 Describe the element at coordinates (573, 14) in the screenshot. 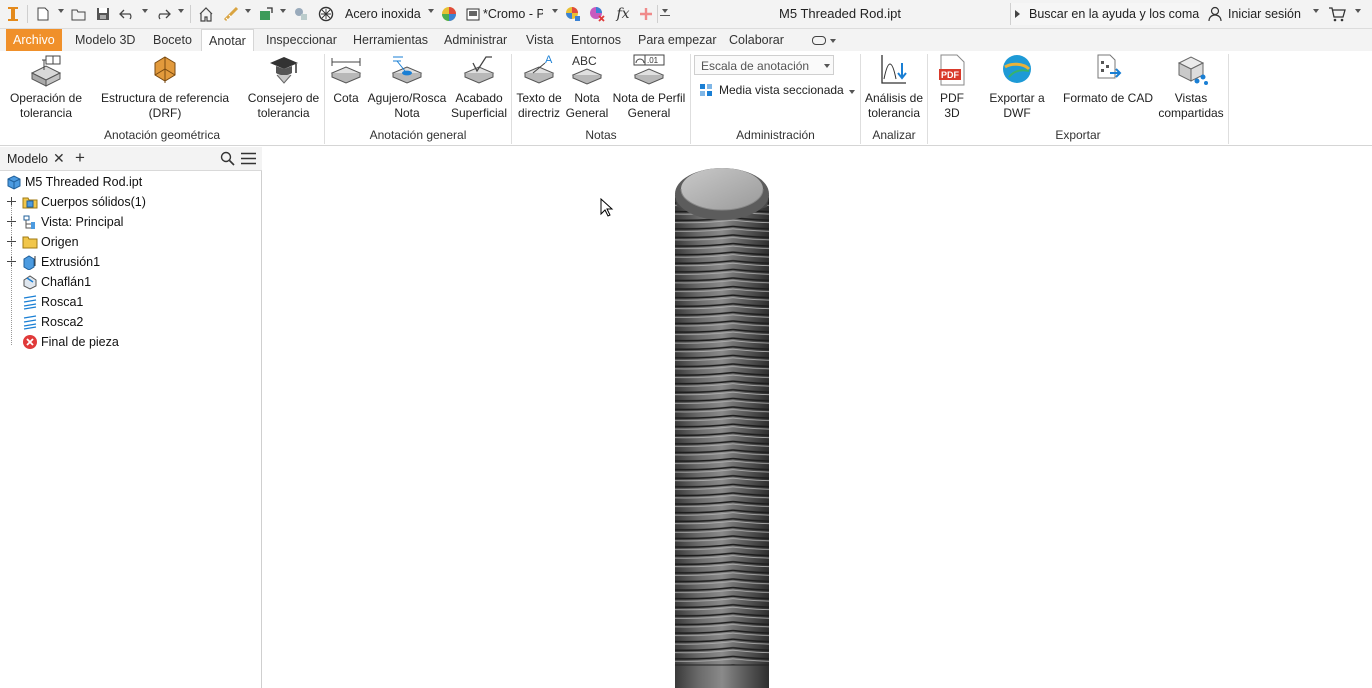

I see `color-override-icon` at that location.